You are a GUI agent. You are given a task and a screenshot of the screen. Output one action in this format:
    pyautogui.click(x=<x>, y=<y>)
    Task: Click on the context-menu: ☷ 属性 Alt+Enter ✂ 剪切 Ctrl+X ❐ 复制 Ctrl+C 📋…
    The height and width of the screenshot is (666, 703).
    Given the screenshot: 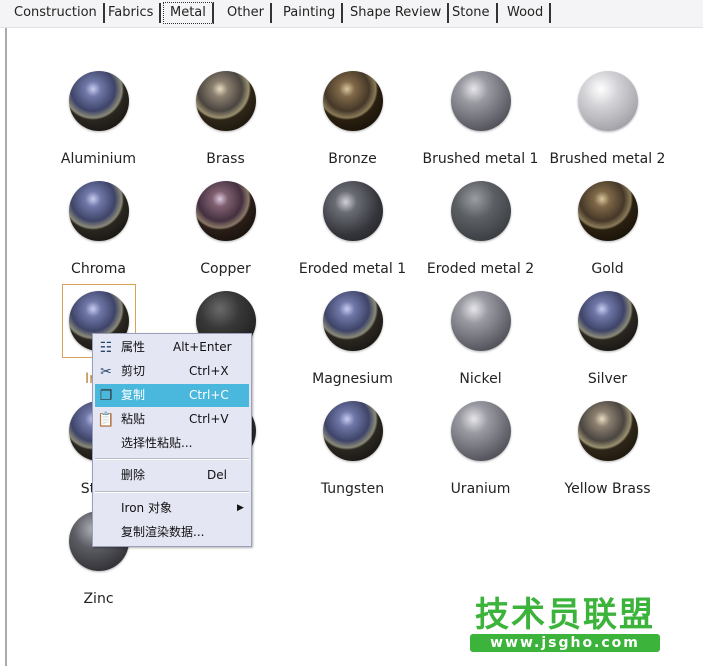 What is the action you would take?
    pyautogui.click(x=172, y=440)
    